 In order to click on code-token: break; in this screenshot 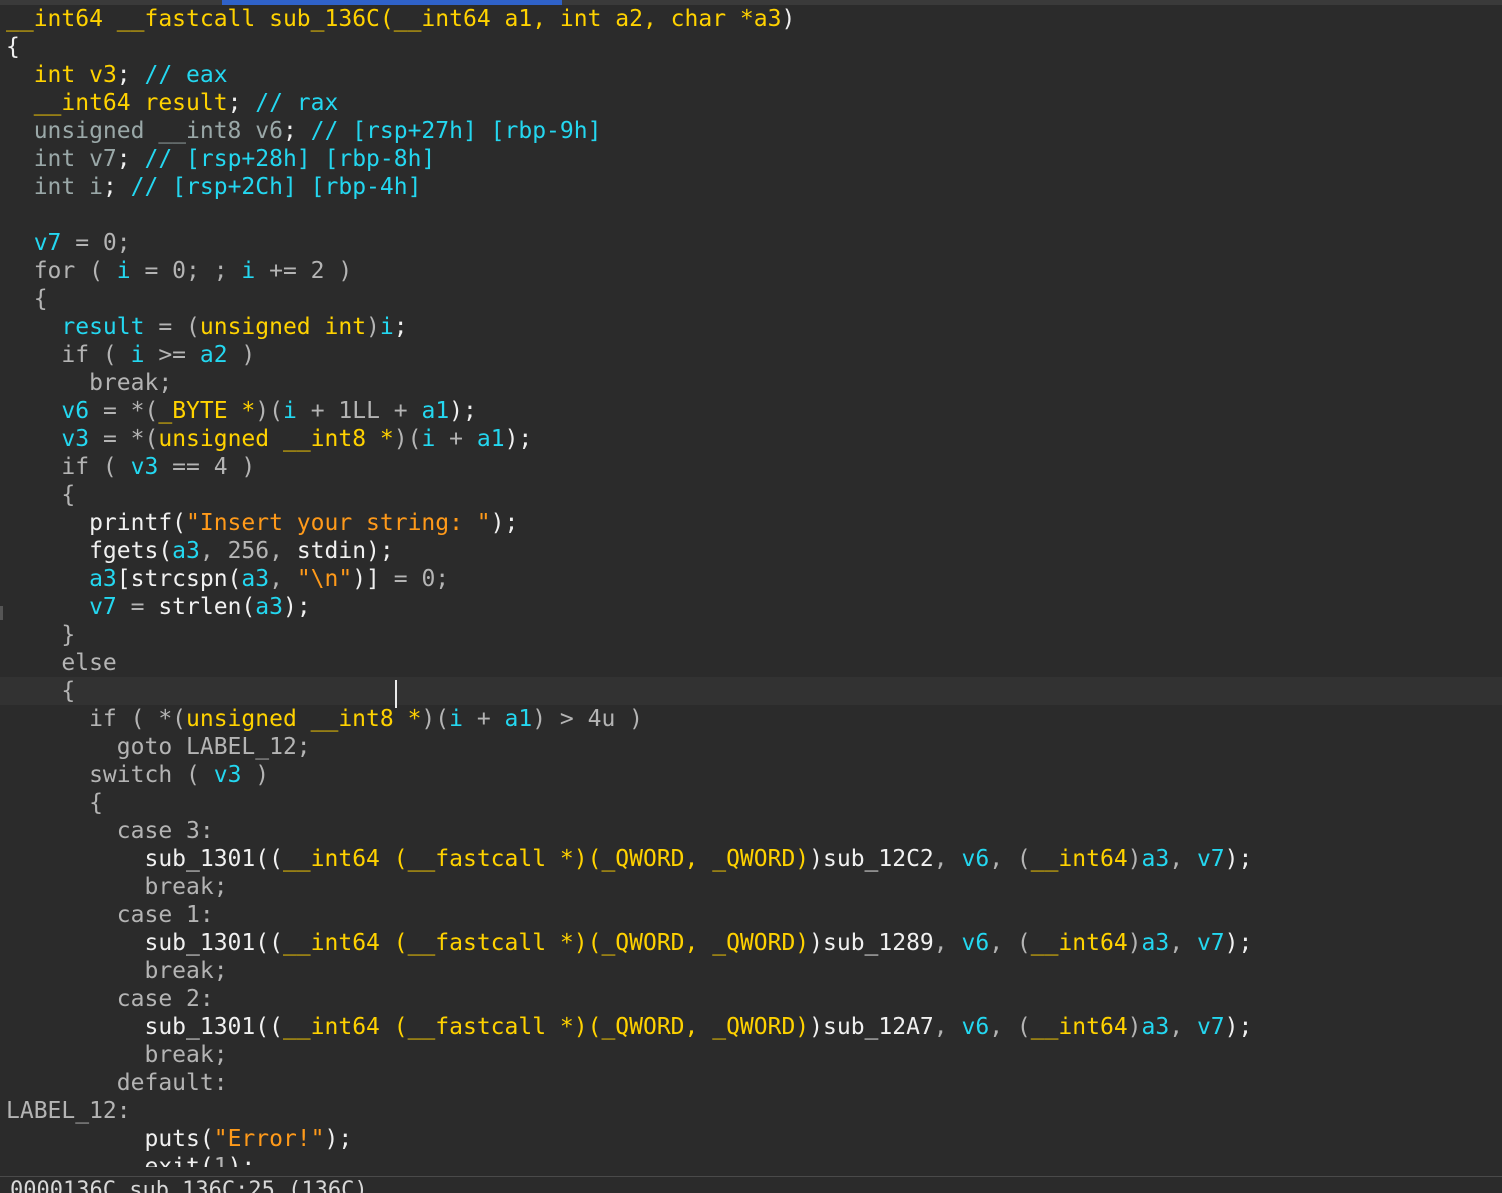, I will do `click(117, 971)`.